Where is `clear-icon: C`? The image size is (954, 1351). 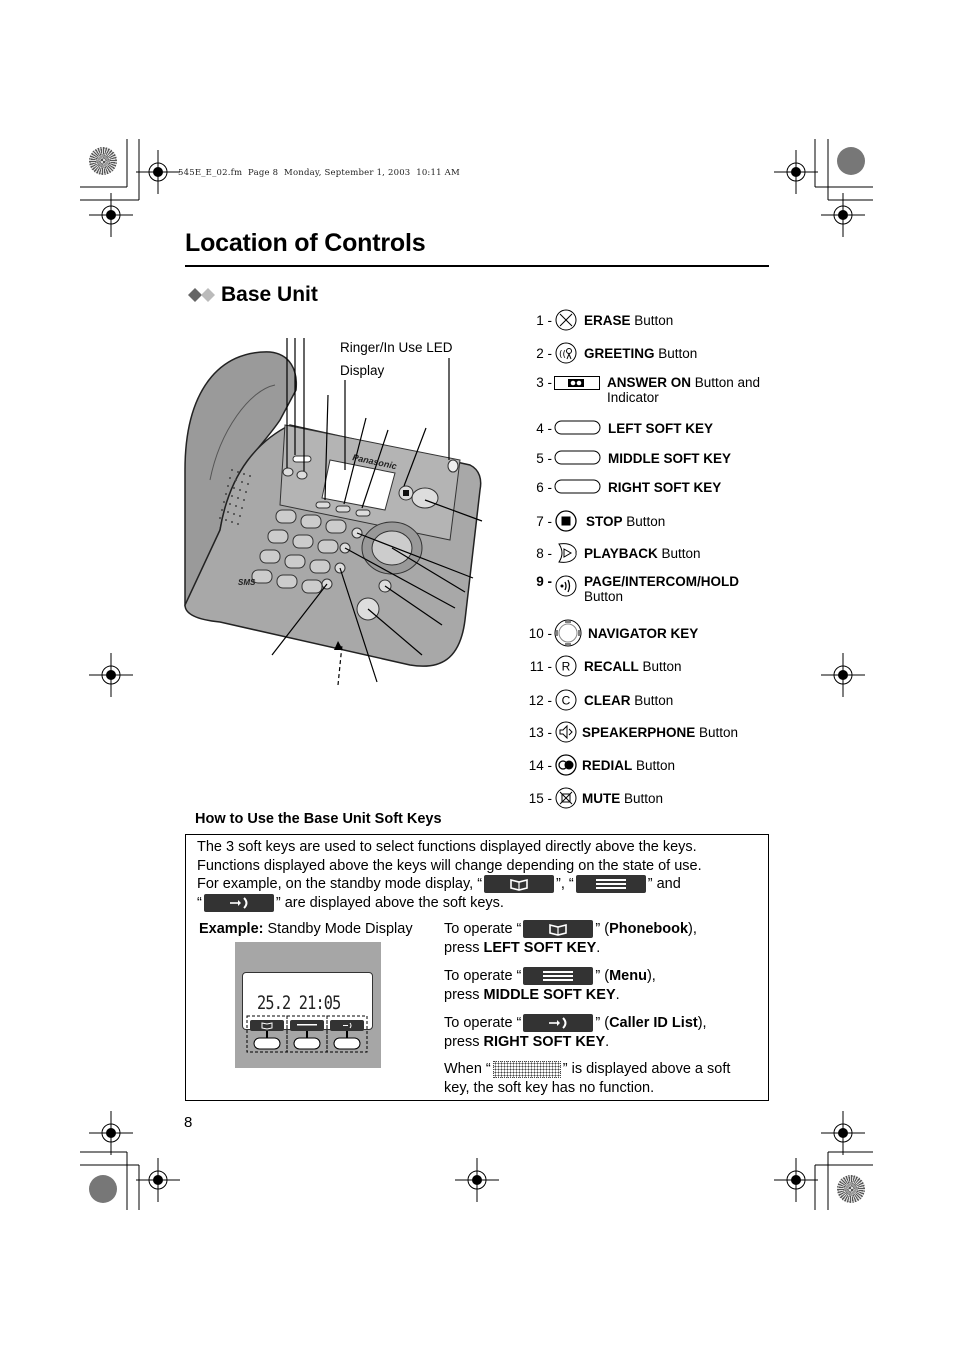
clear-icon: C is located at coordinates (566, 700).